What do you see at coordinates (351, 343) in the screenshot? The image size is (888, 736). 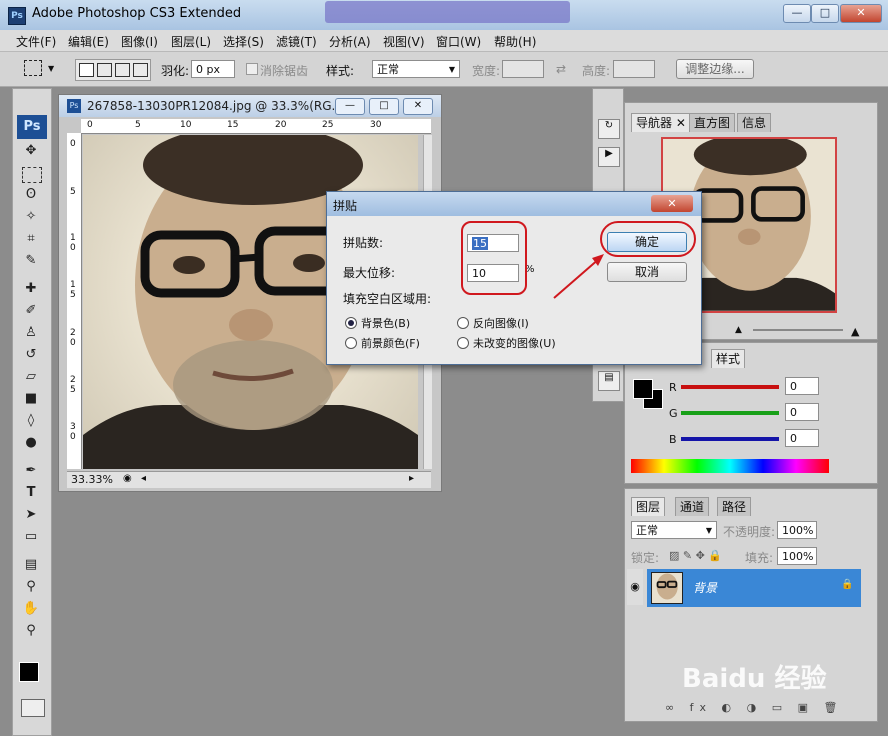 I see `radio-foreground-color` at bounding box center [351, 343].